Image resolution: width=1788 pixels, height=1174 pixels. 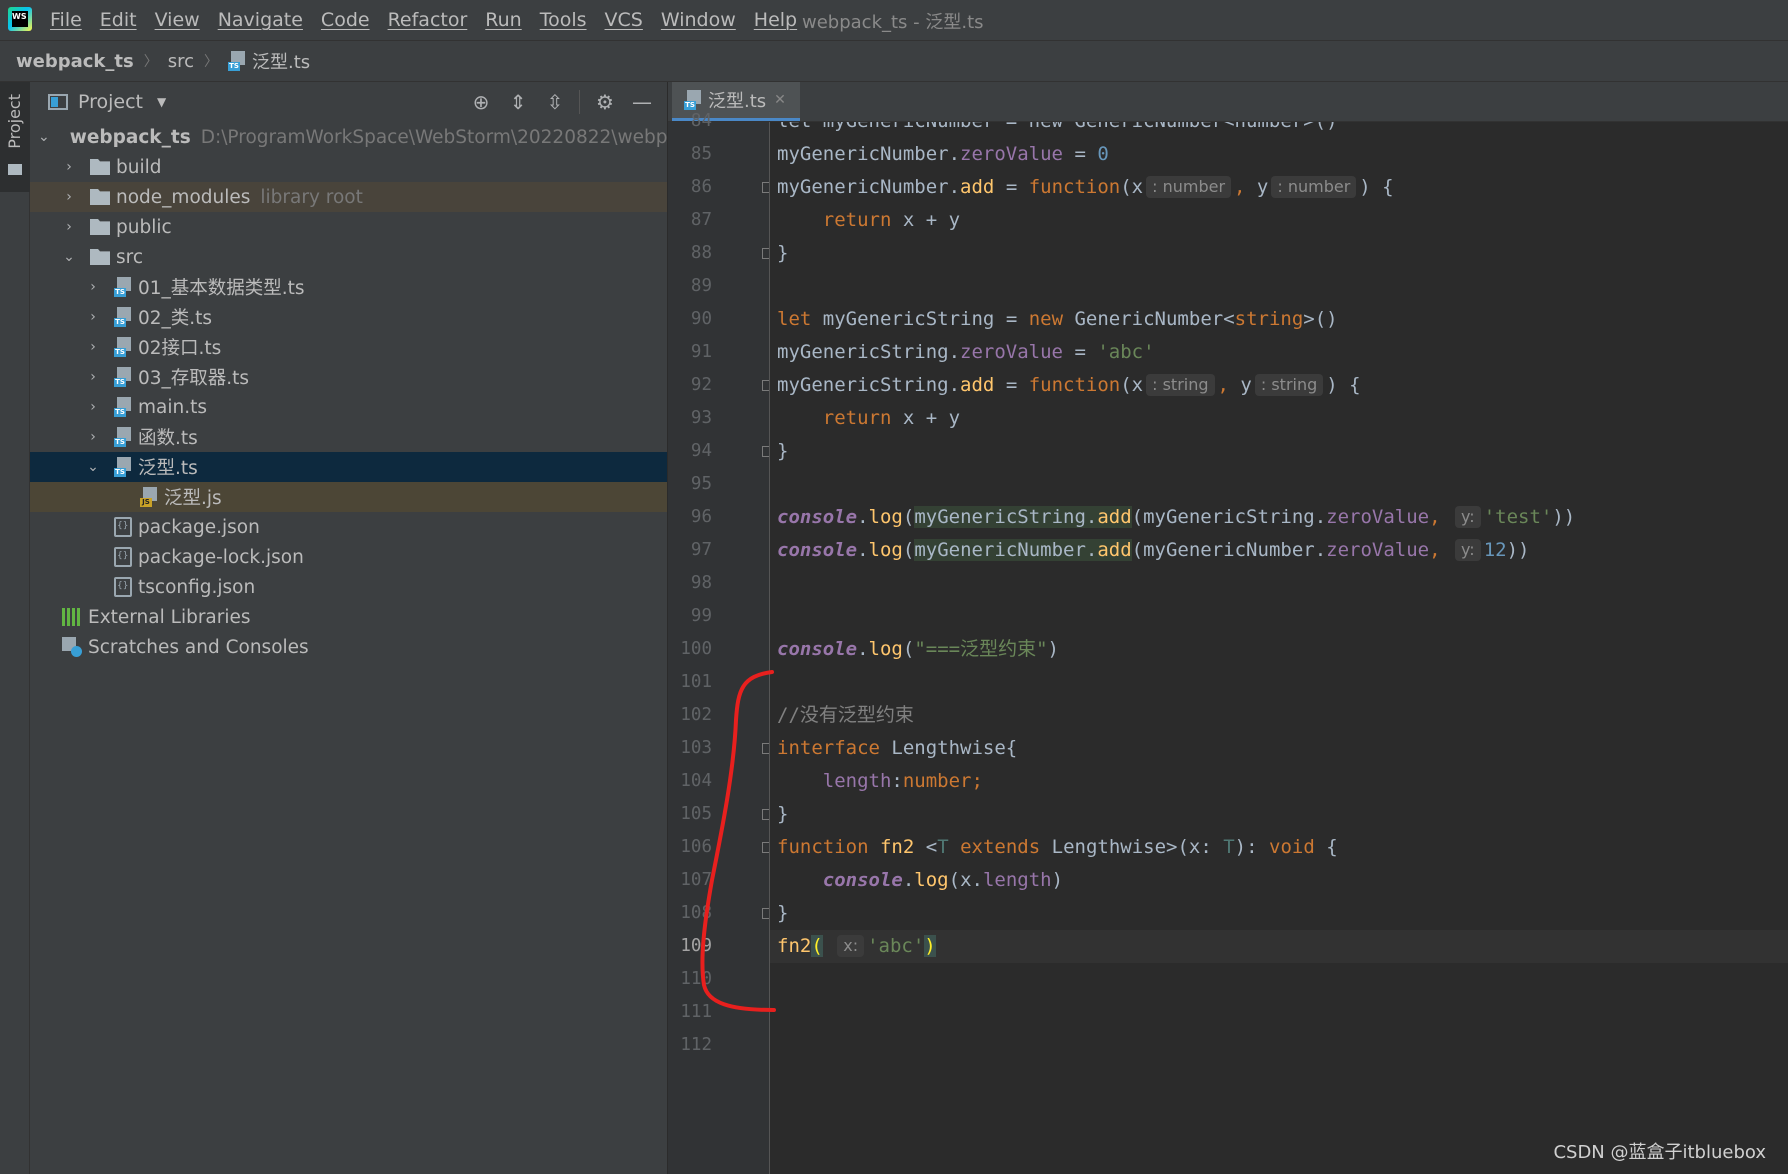 What do you see at coordinates (518, 102) in the screenshot?
I see `expand-all-icon: ⇕` at bounding box center [518, 102].